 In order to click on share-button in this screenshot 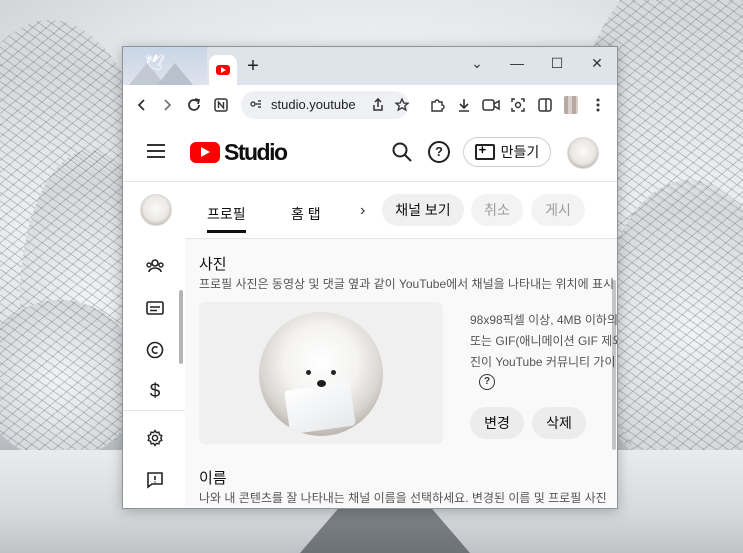, I will do `click(378, 105)`.